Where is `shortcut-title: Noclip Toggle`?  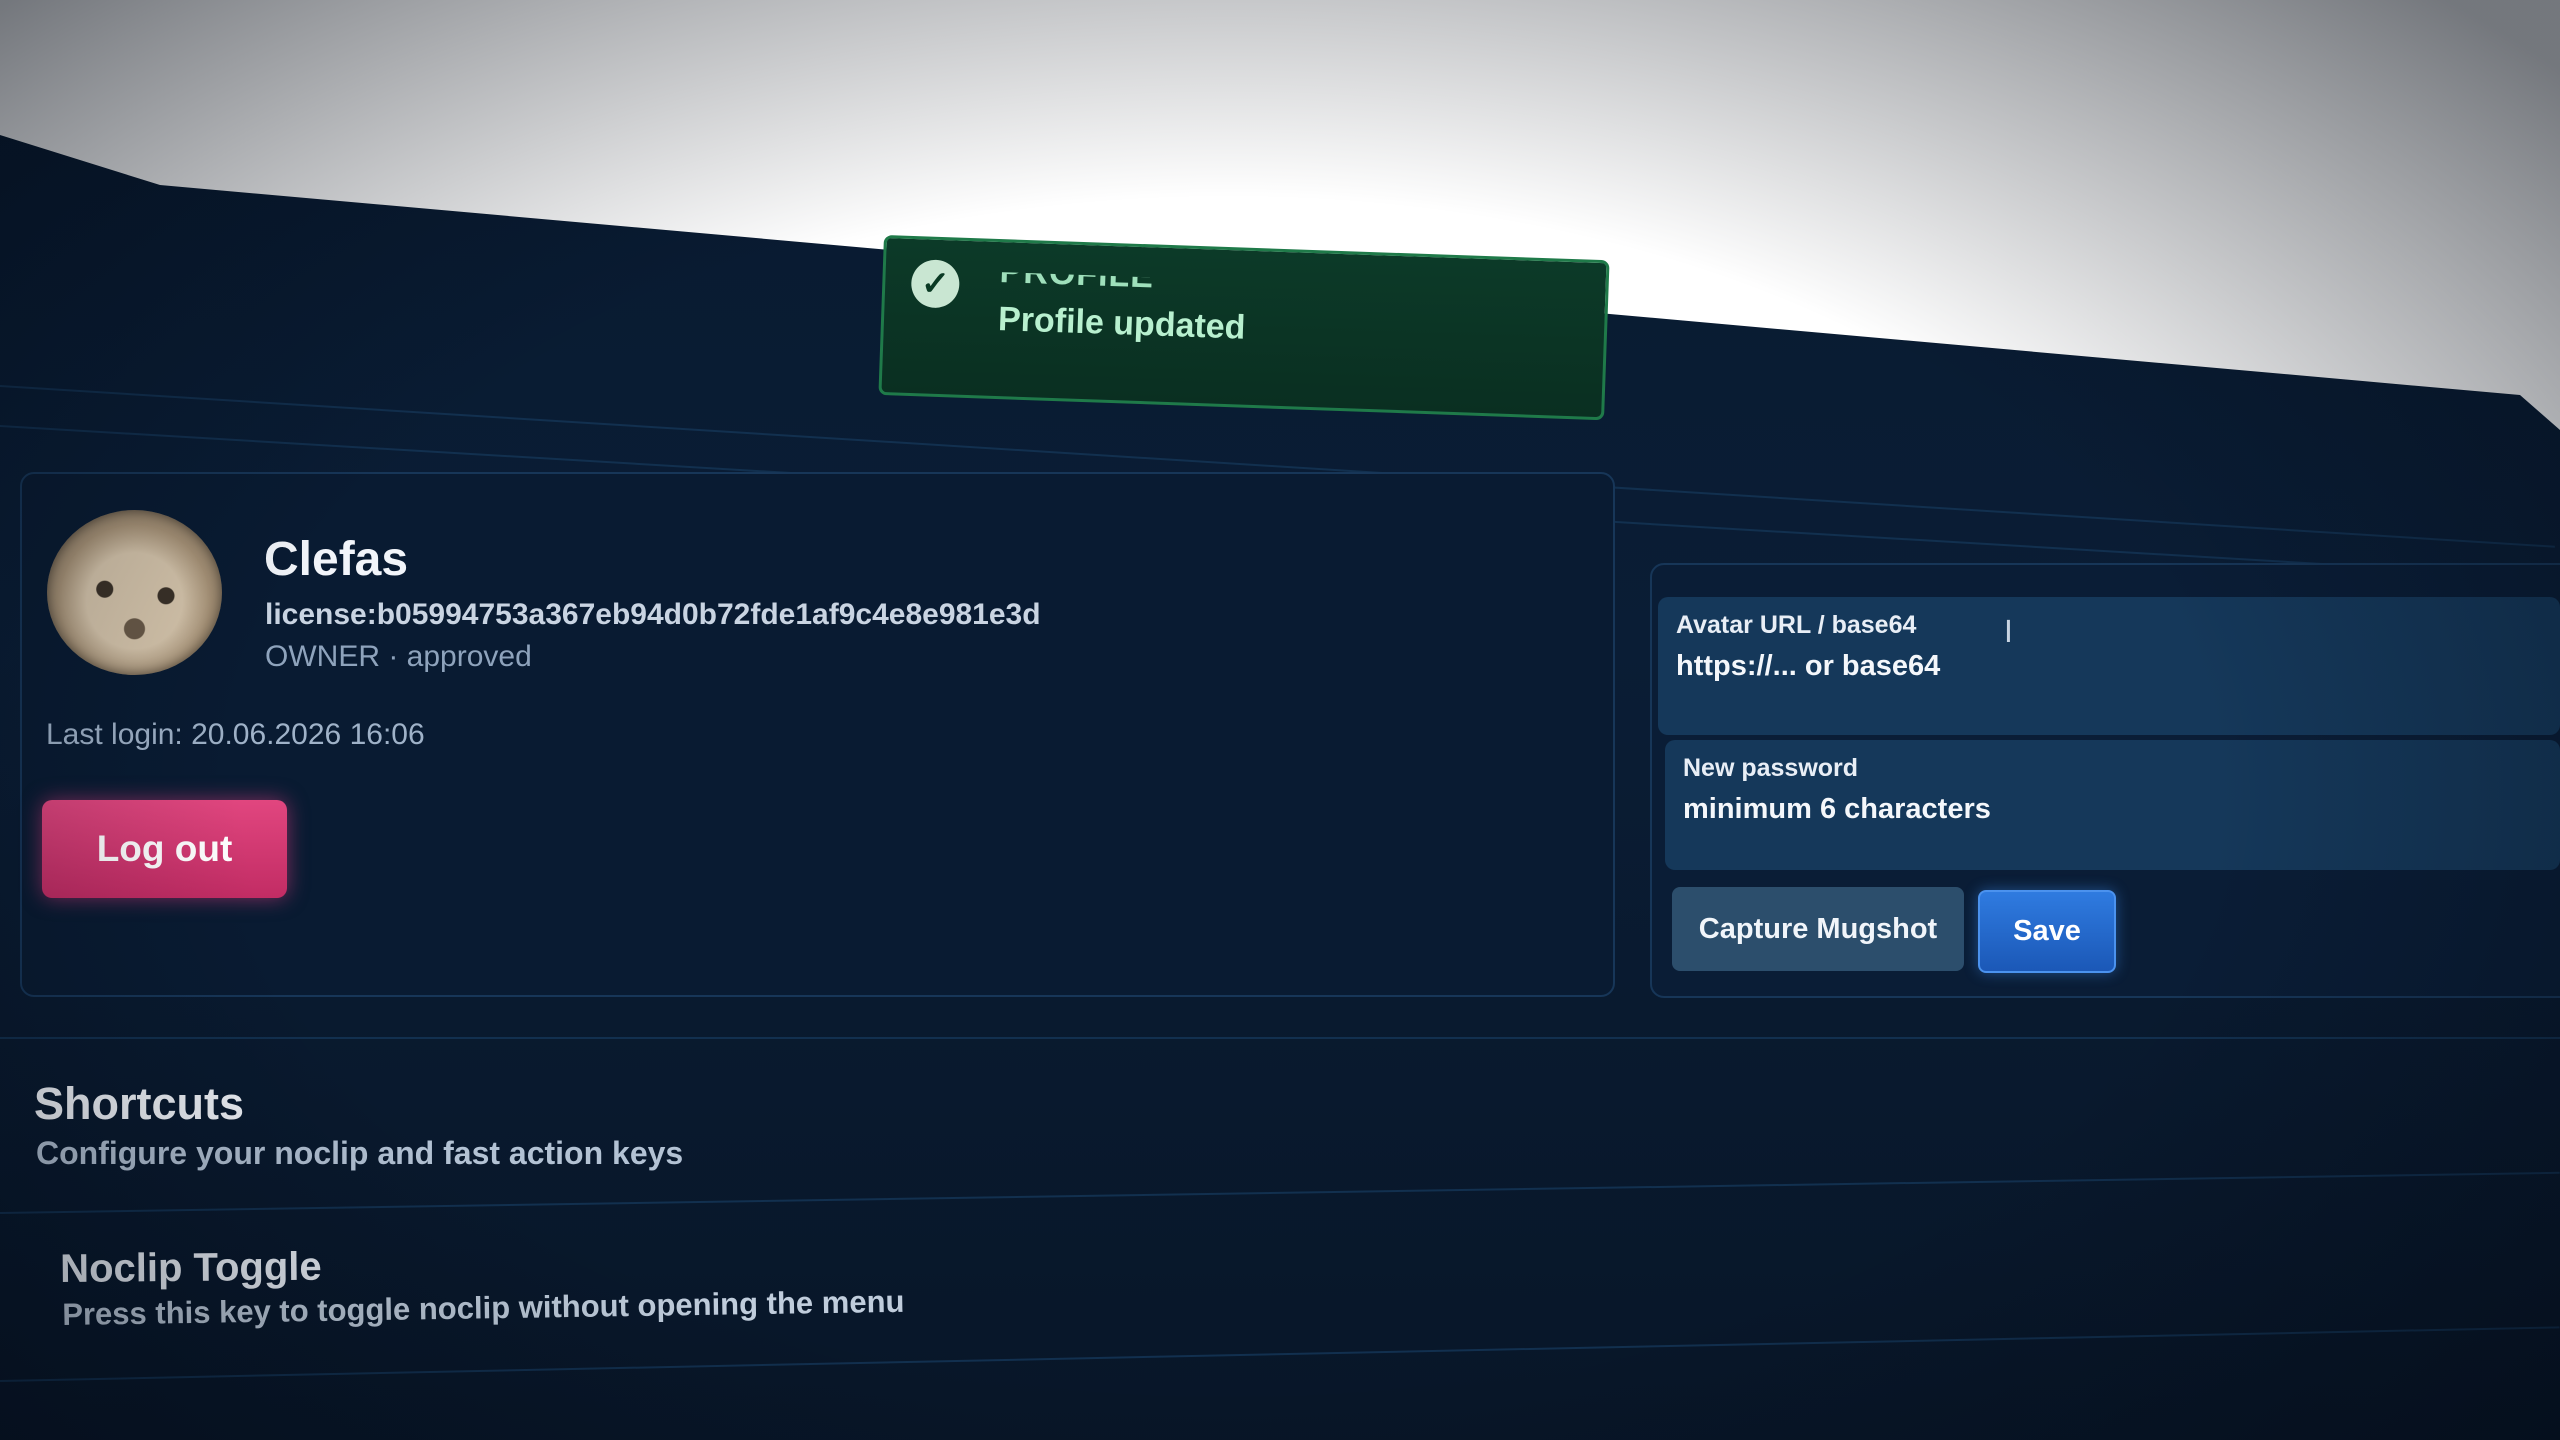
shortcut-title: Noclip Toggle is located at coordinates (191, 1267).